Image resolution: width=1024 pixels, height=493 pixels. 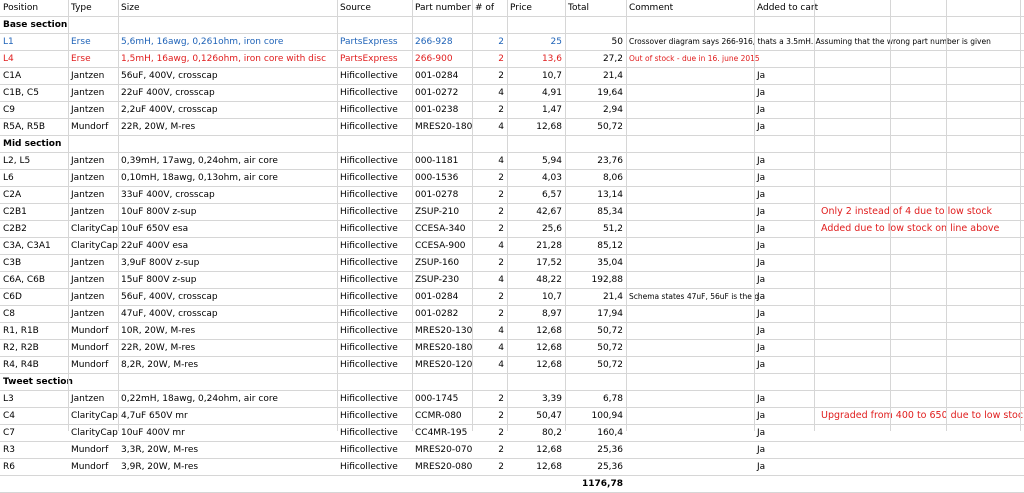 I want to click on cell-price: 12,68, so click(x=536, y=127).